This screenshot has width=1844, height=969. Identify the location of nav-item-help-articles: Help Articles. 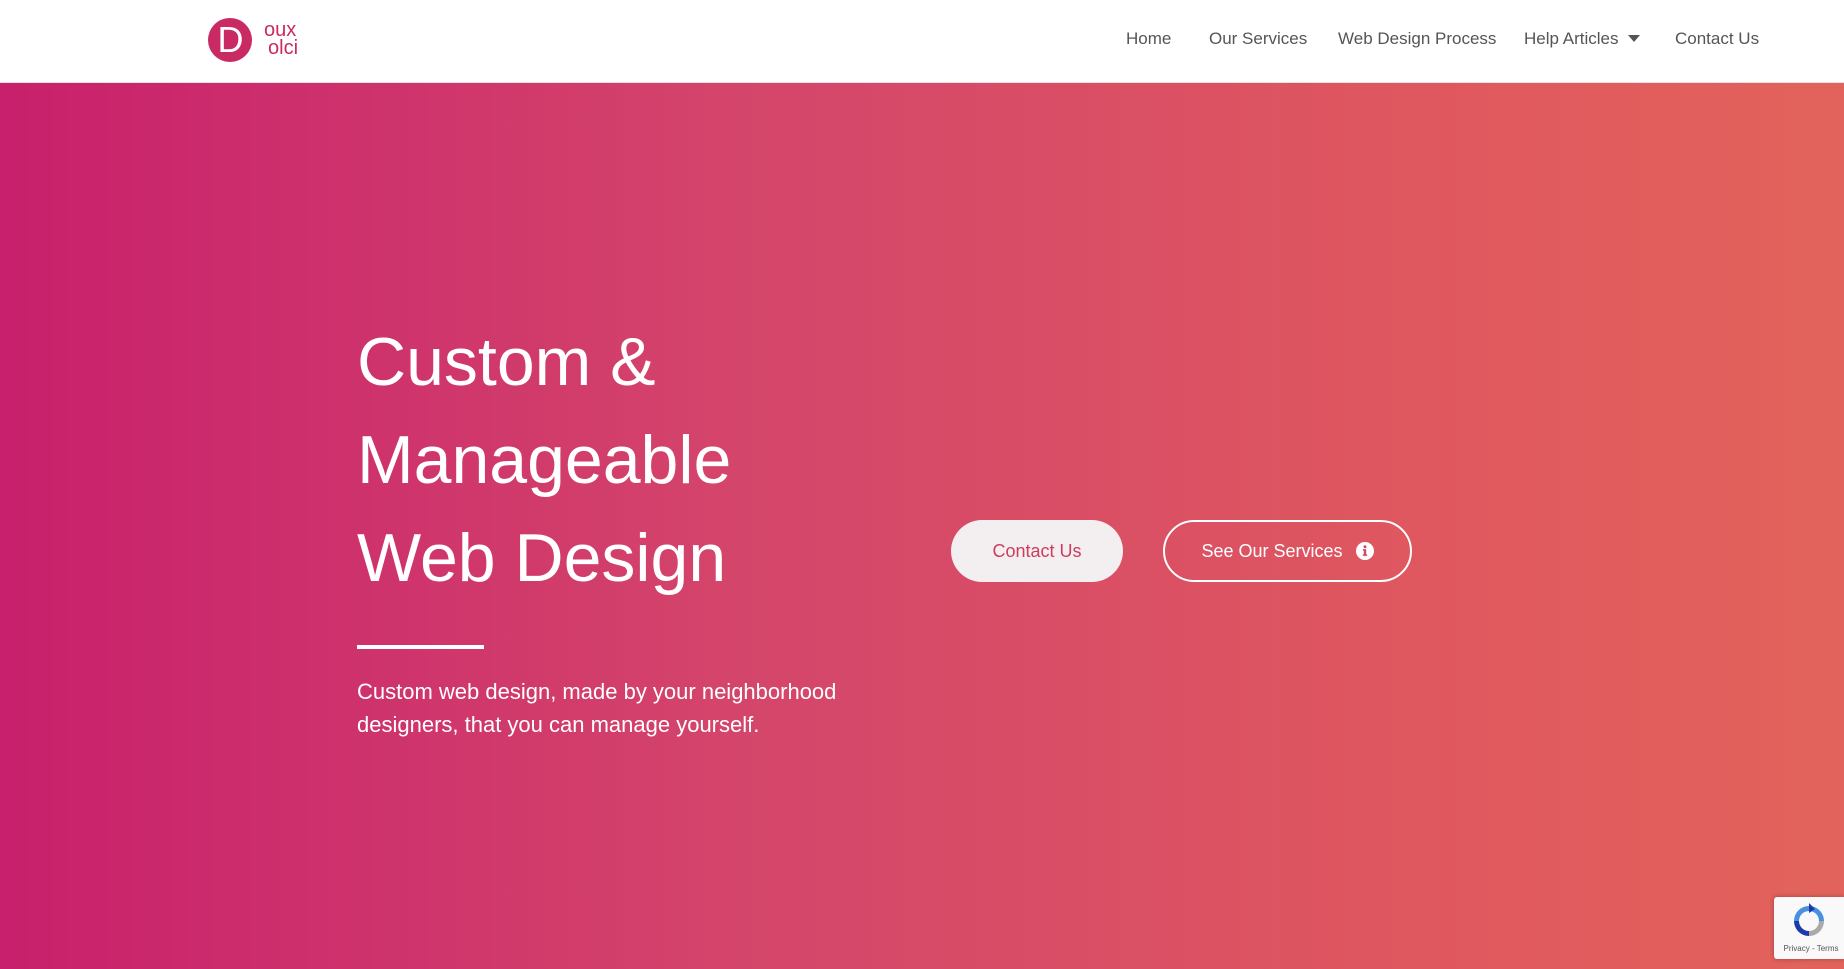
(1582, 39).